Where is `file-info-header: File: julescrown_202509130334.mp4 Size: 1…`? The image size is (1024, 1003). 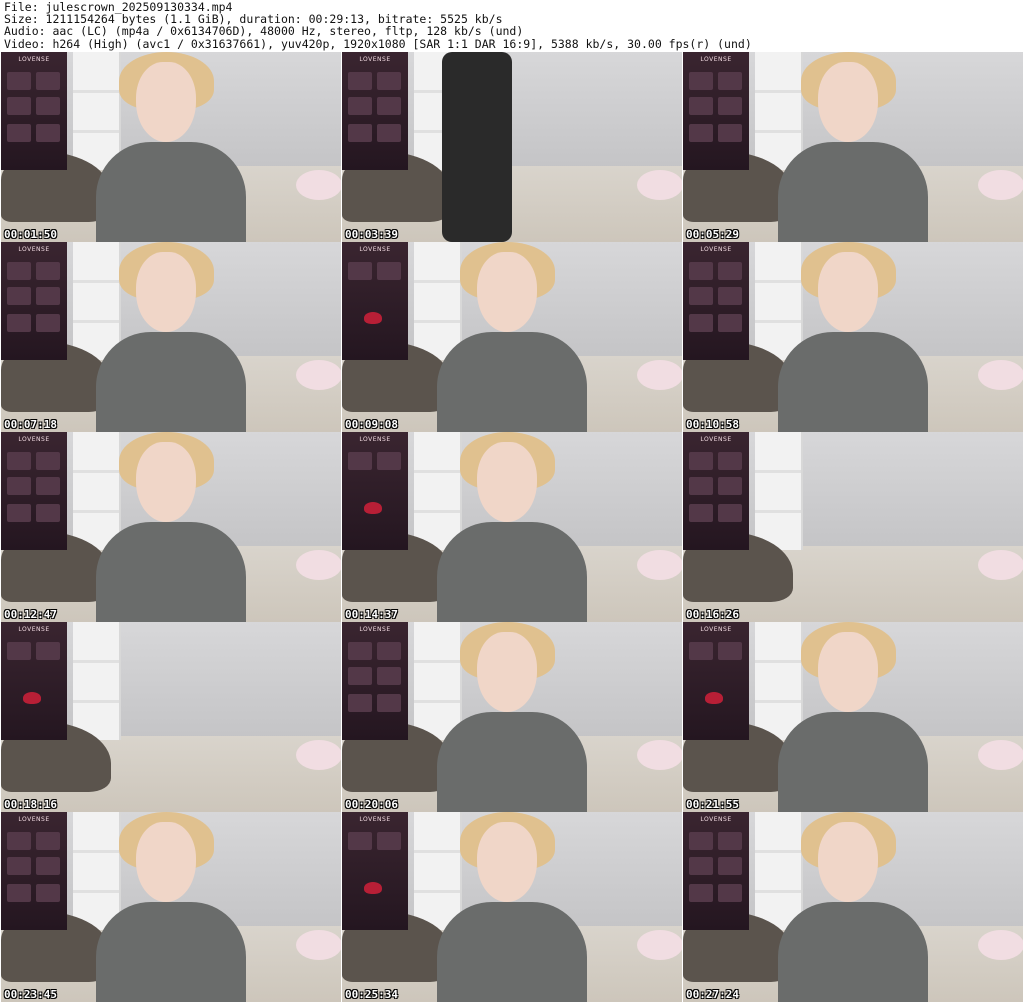
file-info-header: File: julescrown_202509130334.mp4 Size: 1… is located at coordinates (512, 25).